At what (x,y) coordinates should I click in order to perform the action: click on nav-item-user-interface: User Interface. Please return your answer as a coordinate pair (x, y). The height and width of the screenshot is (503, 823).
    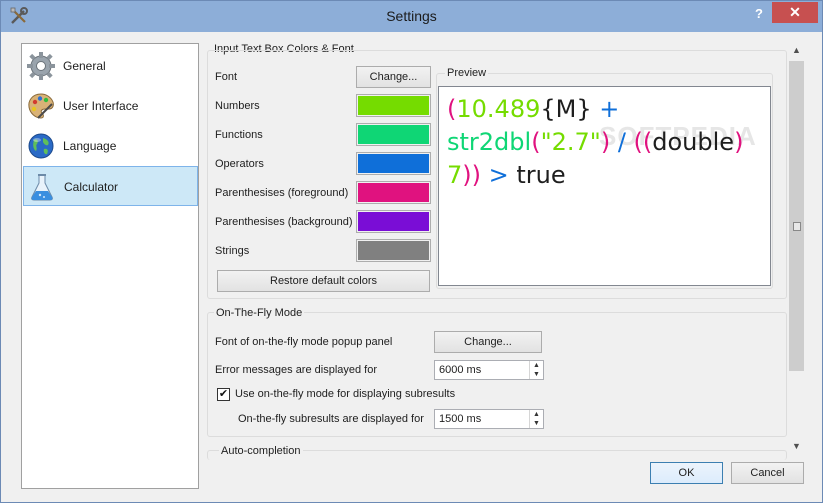
    Looking at the image, I should click on (110, 106).